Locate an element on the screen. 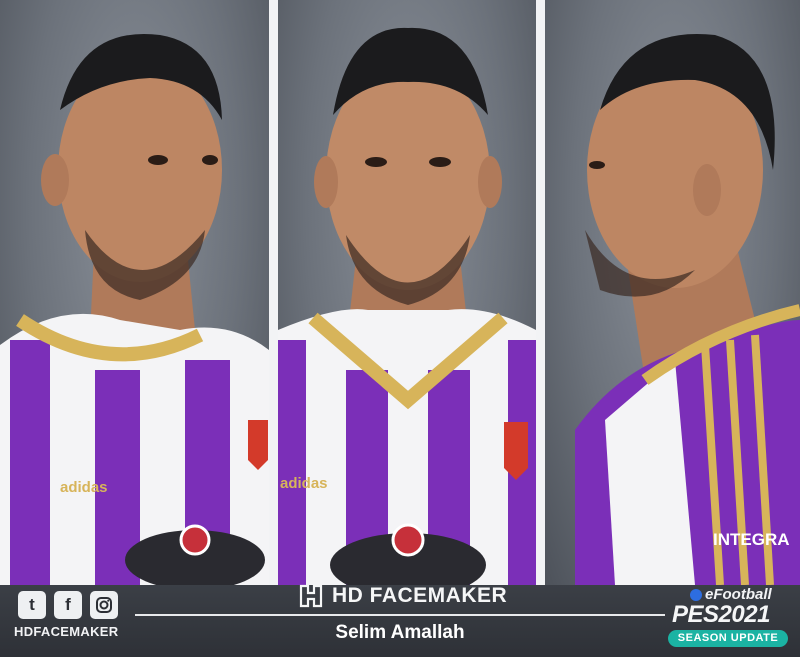  hd-logo-icon is located at coordinates (311, 596).